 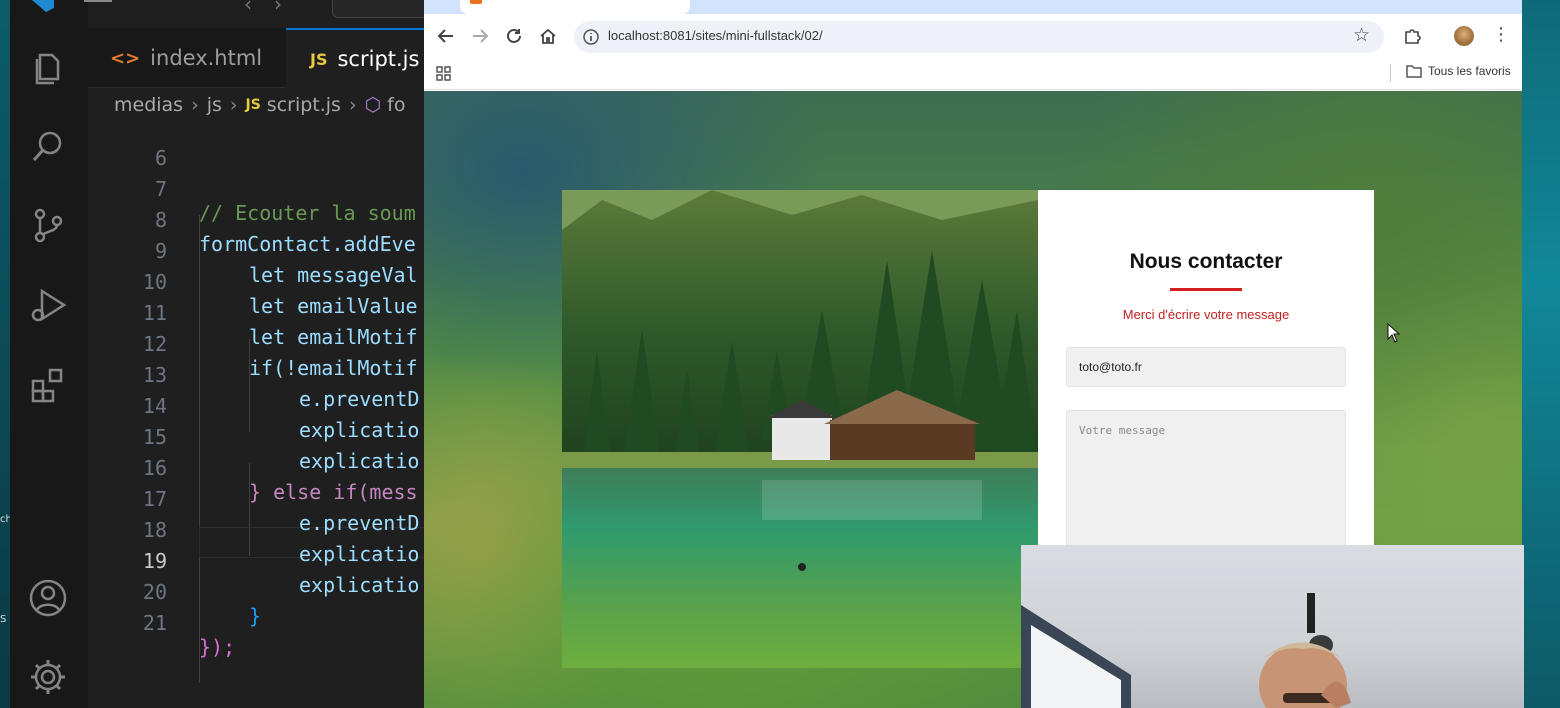 What do you see at coordinates (256, 623) in the screenshot?
I see `code-line: 21 });` at bounding box center [256, 623].